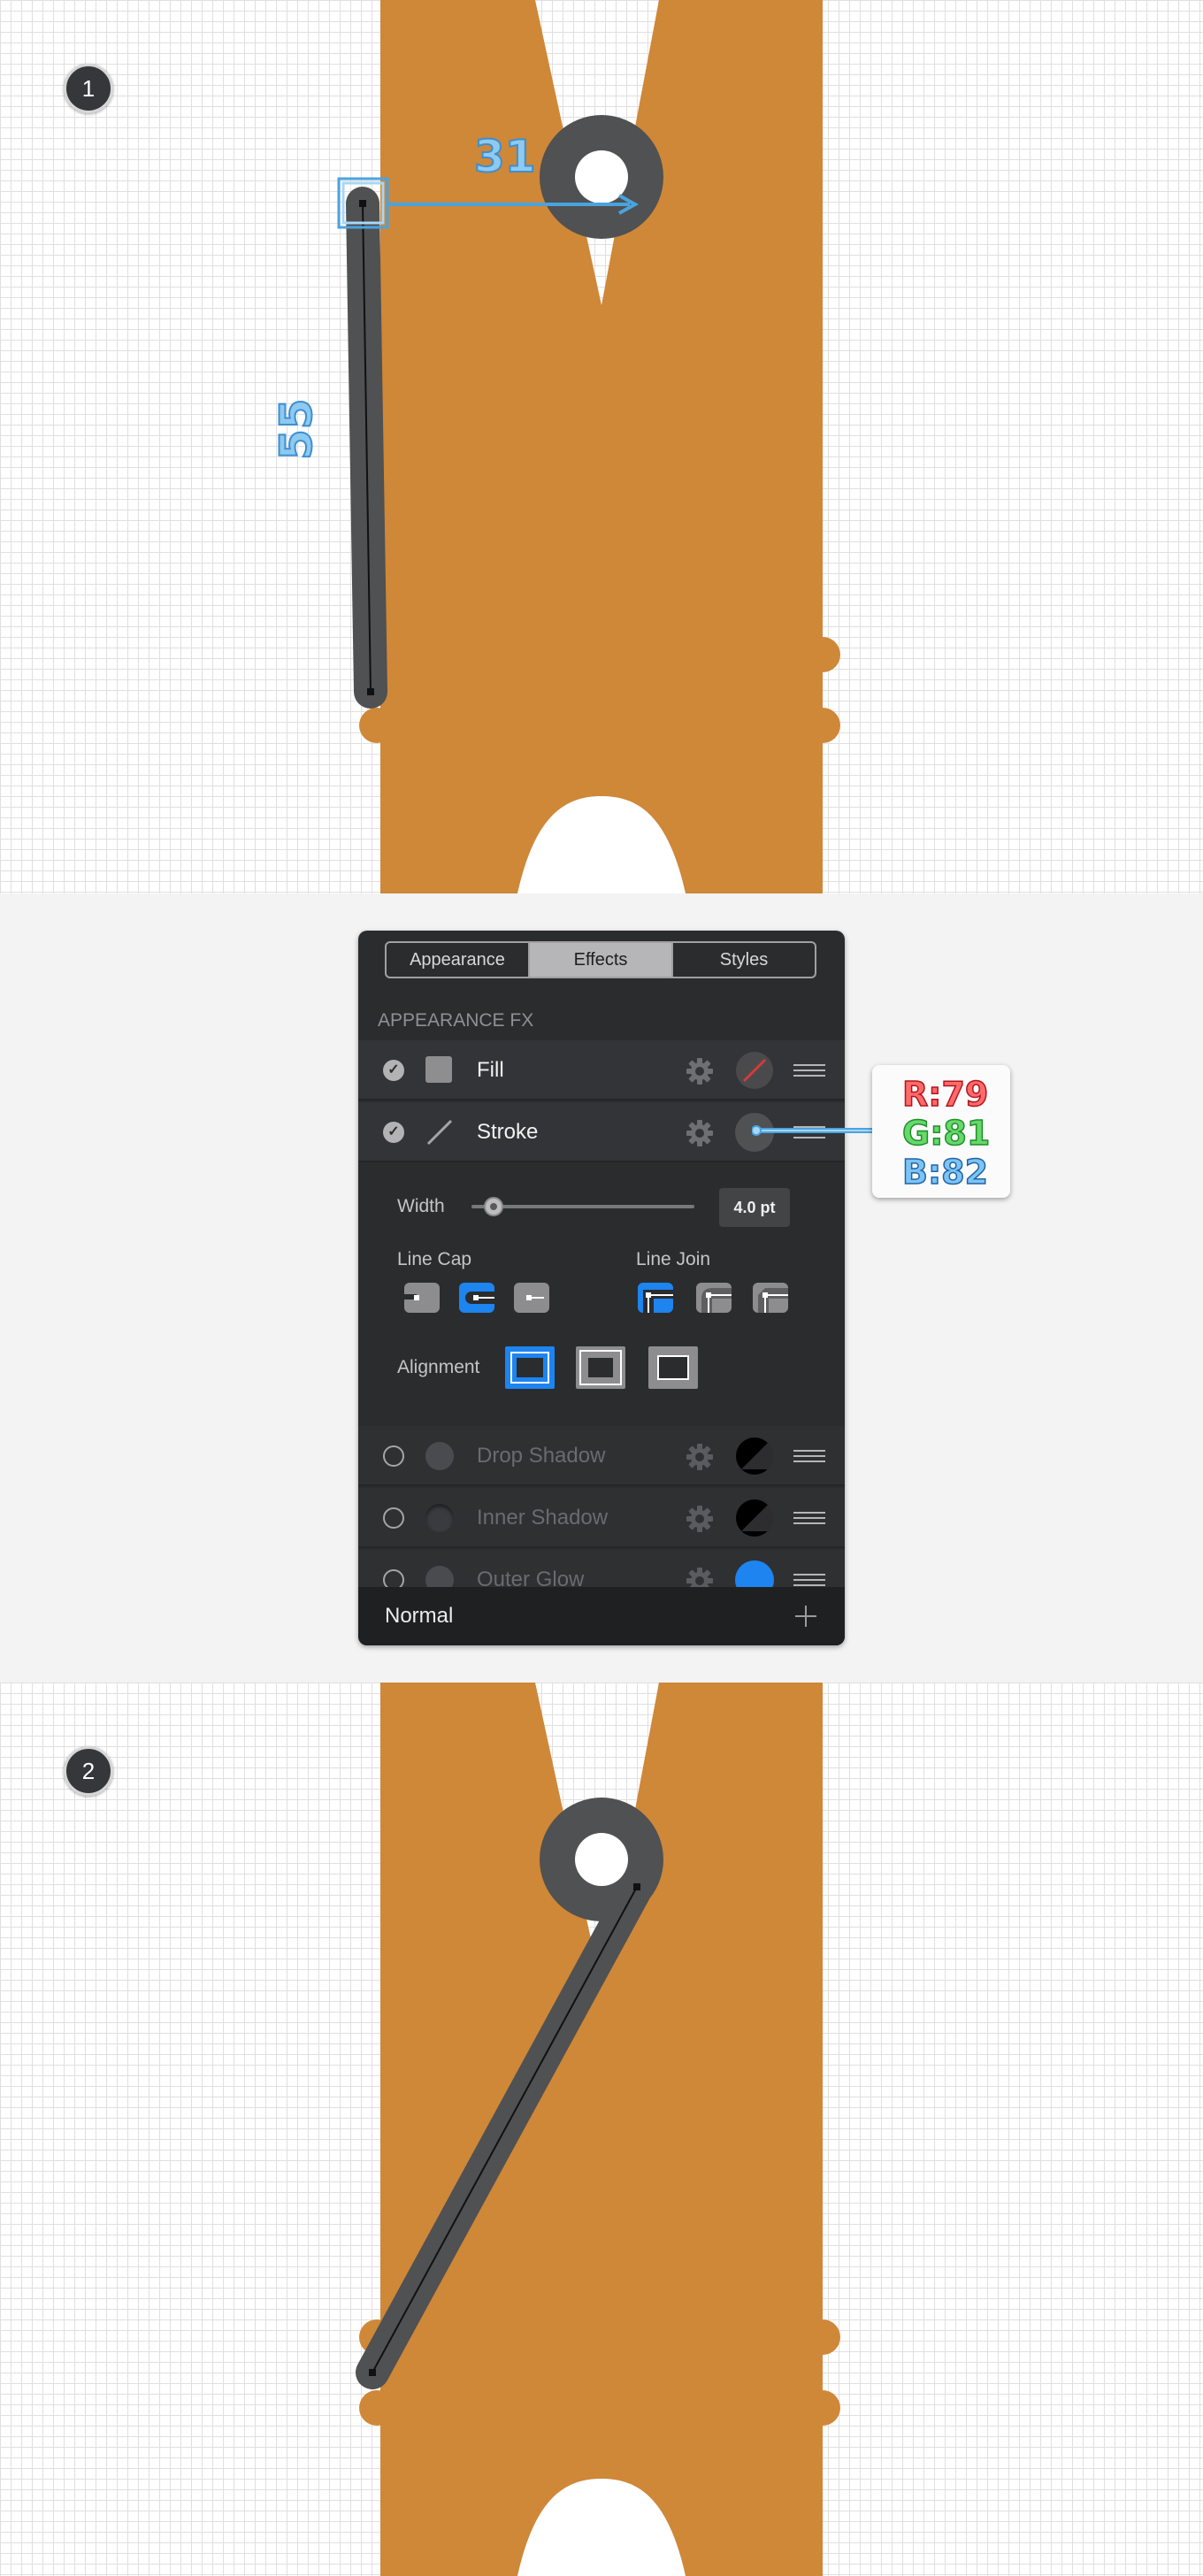  Describe the element at coordinates (601, 1859) in the screenshot. I see `hole-center` at that location.